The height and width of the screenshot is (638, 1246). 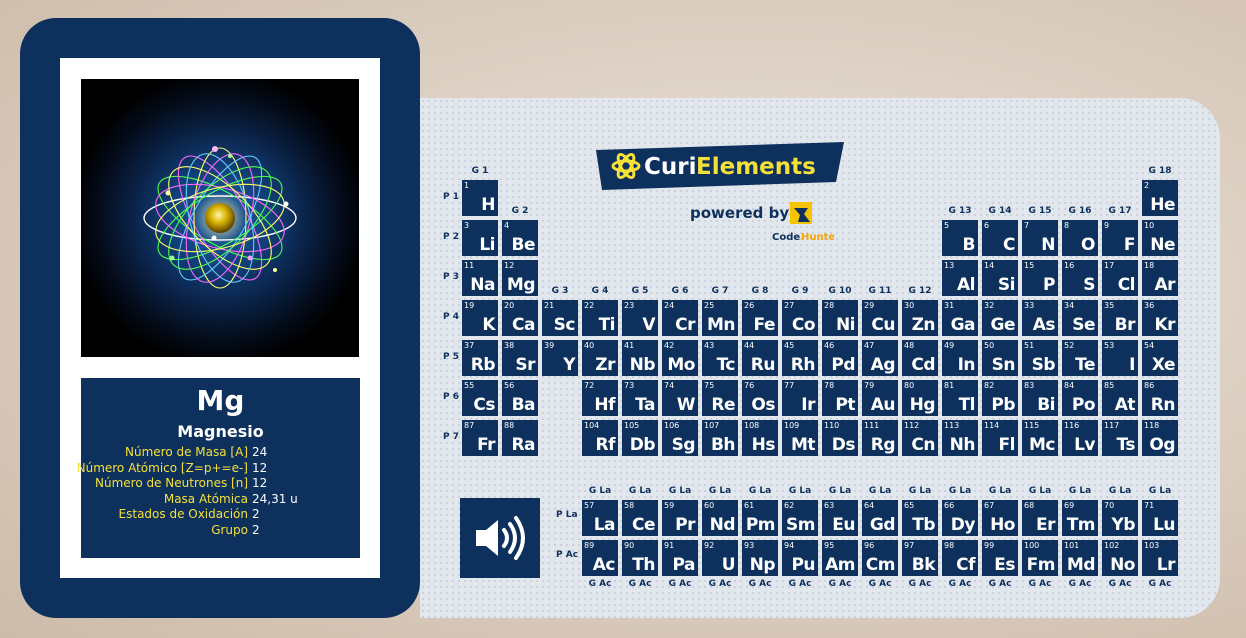 What do you see at coordinates (600, 318) in the screenshot?
I see `element-cell-ti: 22 Ti` at bounding box center [600, 318].